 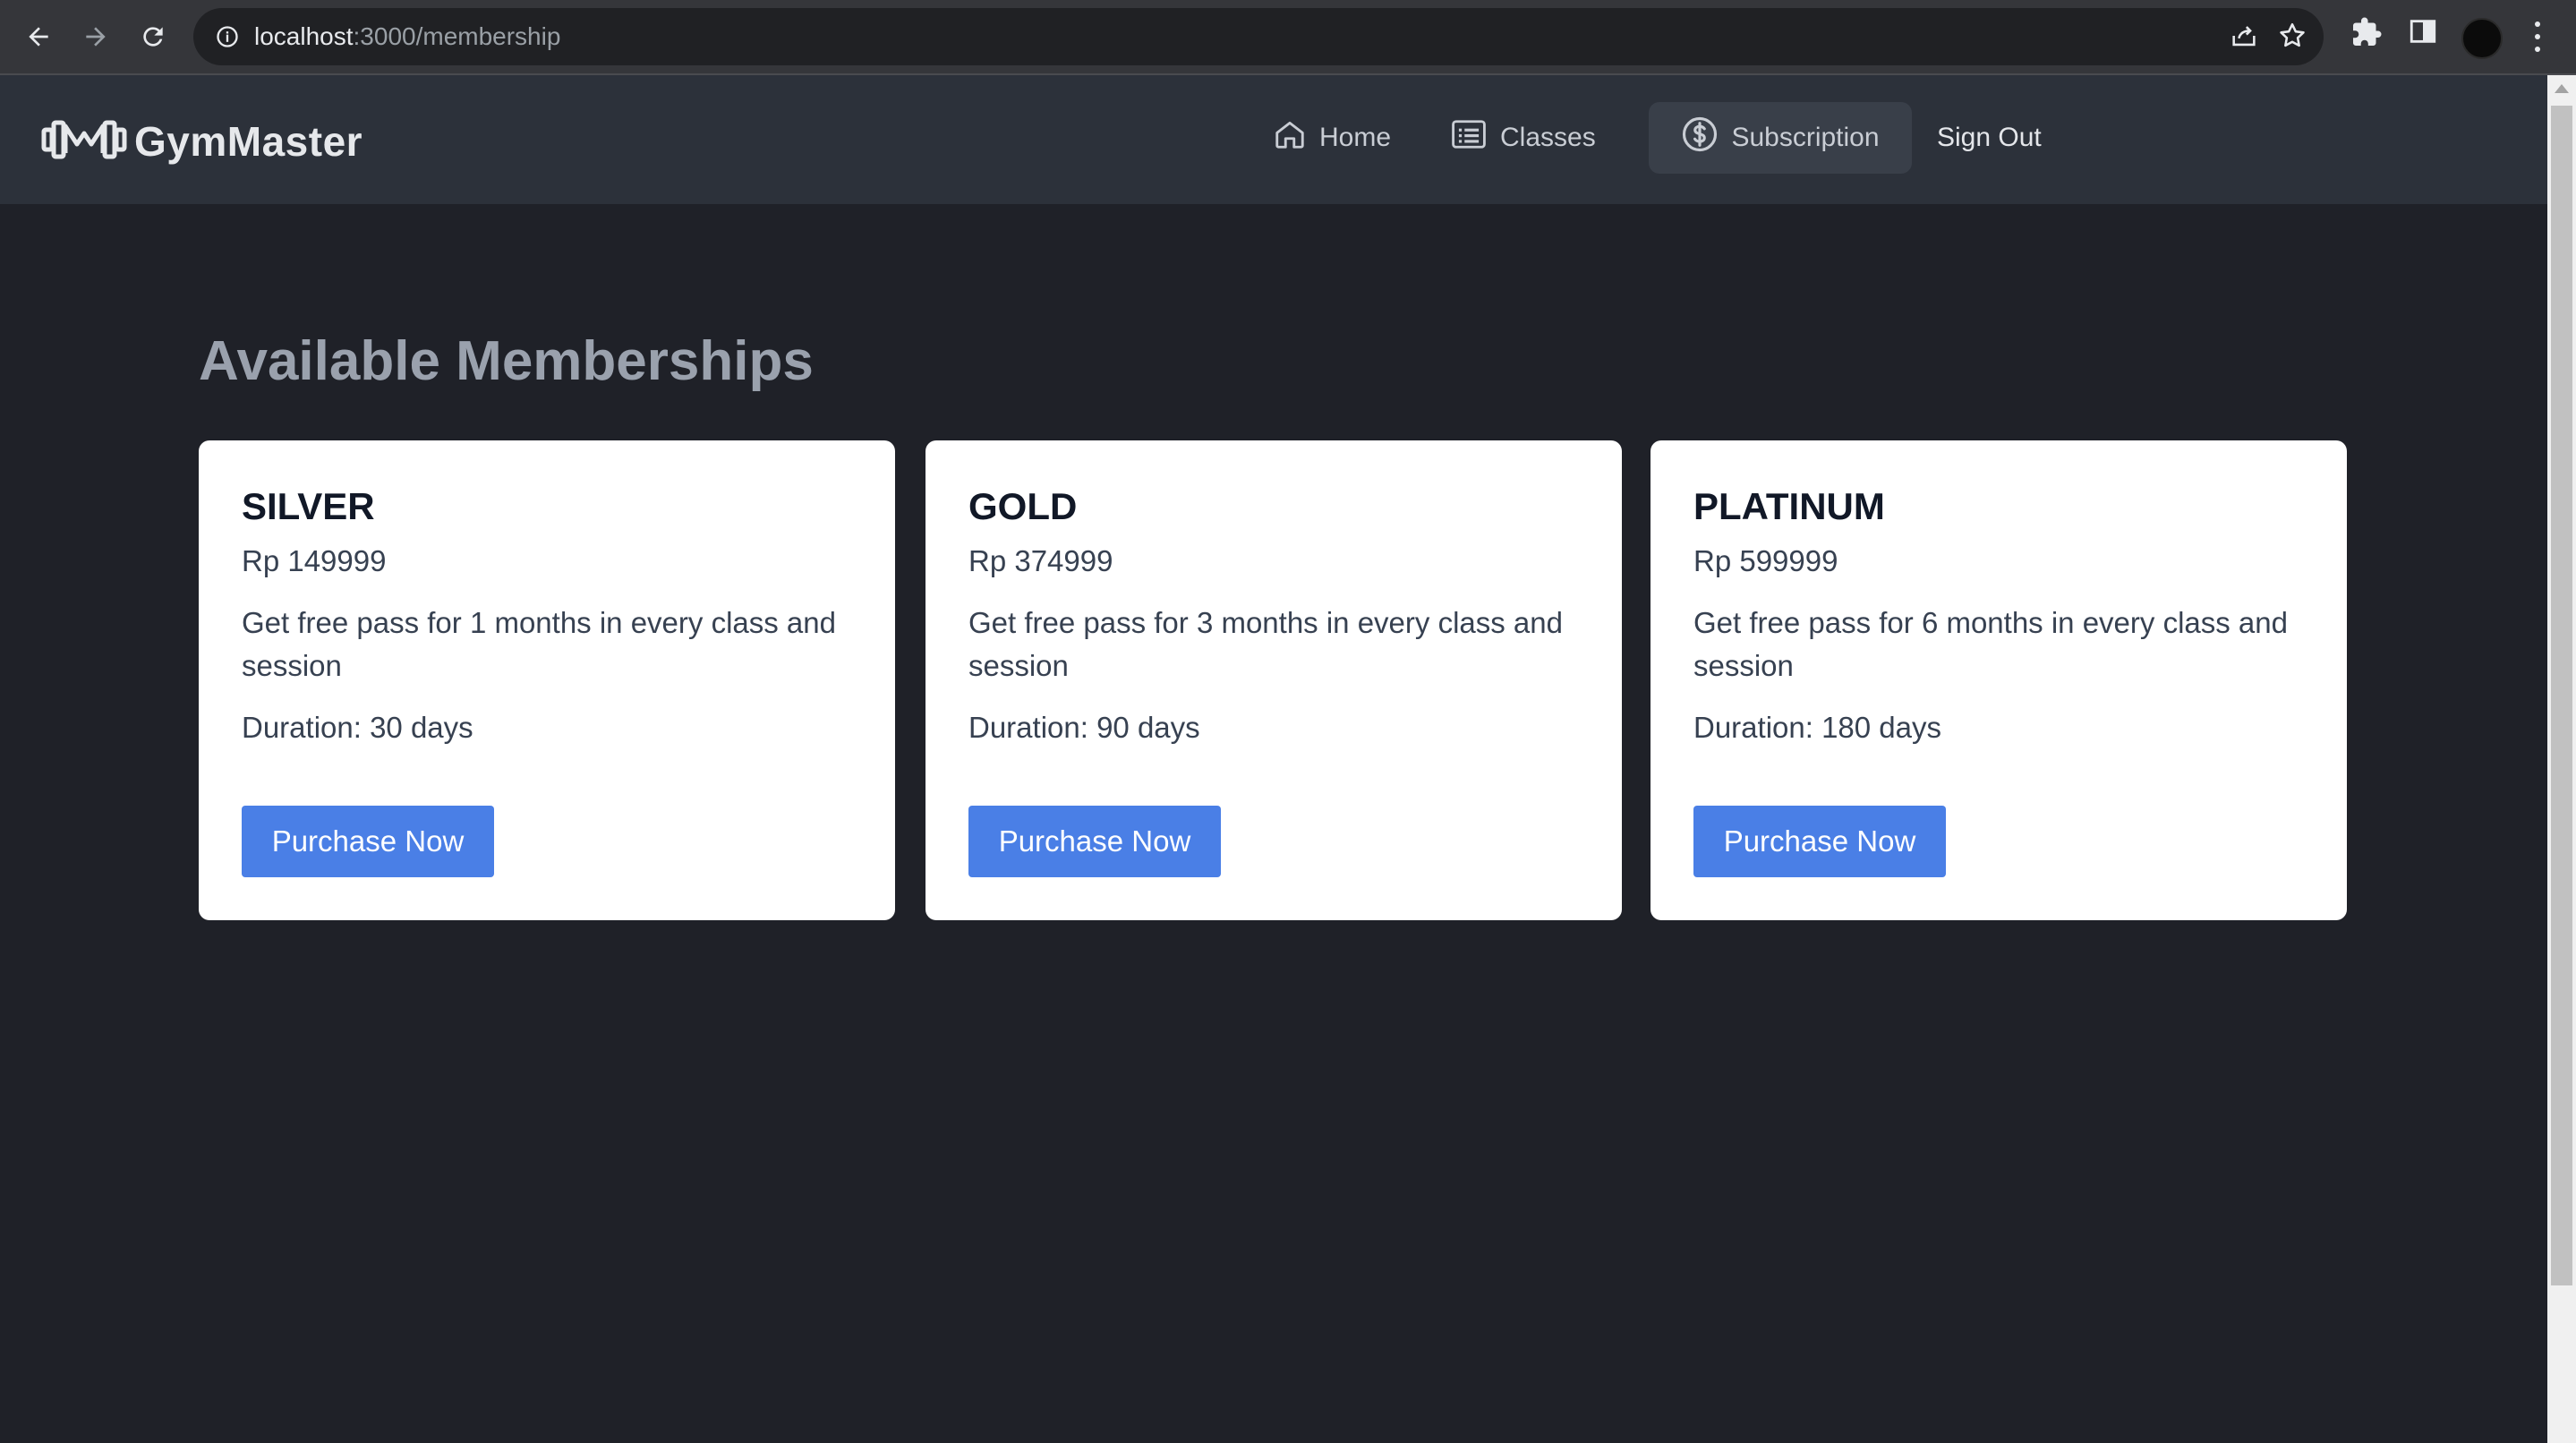 What do you see at coordinates (1023, 506) in the screenshot?
I see `plan-name: GOLD` at bounding box center [1023, 506].